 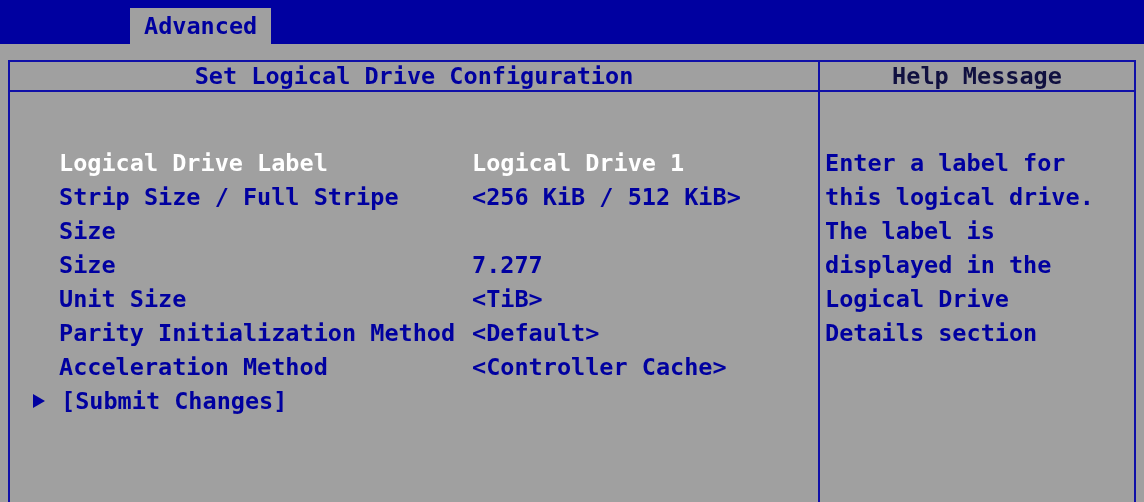 I want to click on setting-value: <256 KiB / 512 KiB>, so click(x=606, y=197).